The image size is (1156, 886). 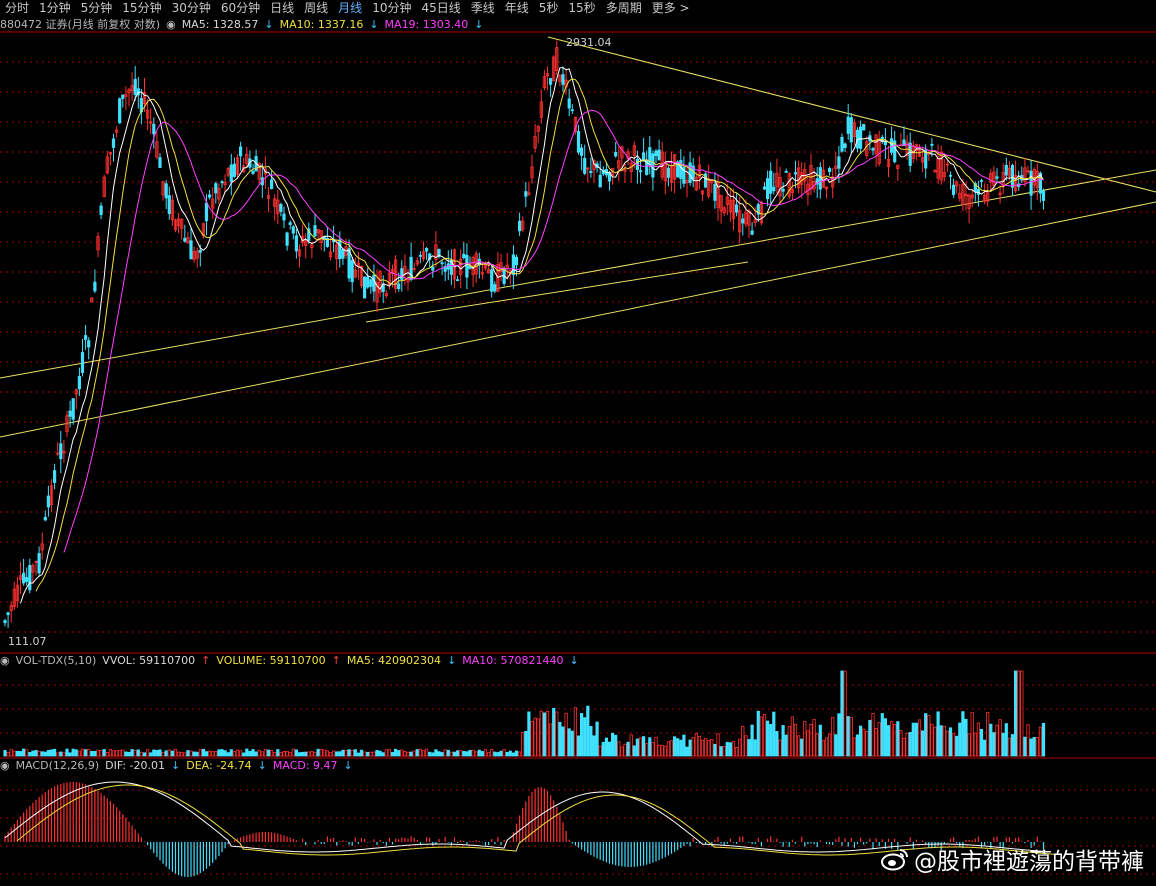 What do you see at coordinates (589, 42) in the screenshot?
I see `high-price-label: 2931.04` at bounding box center [589, 42].